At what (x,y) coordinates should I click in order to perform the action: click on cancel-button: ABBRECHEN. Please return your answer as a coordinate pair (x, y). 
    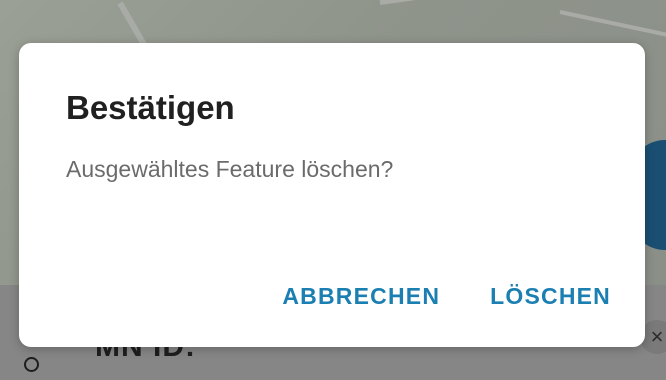
    Looking at the image, I should click on (361, 296).